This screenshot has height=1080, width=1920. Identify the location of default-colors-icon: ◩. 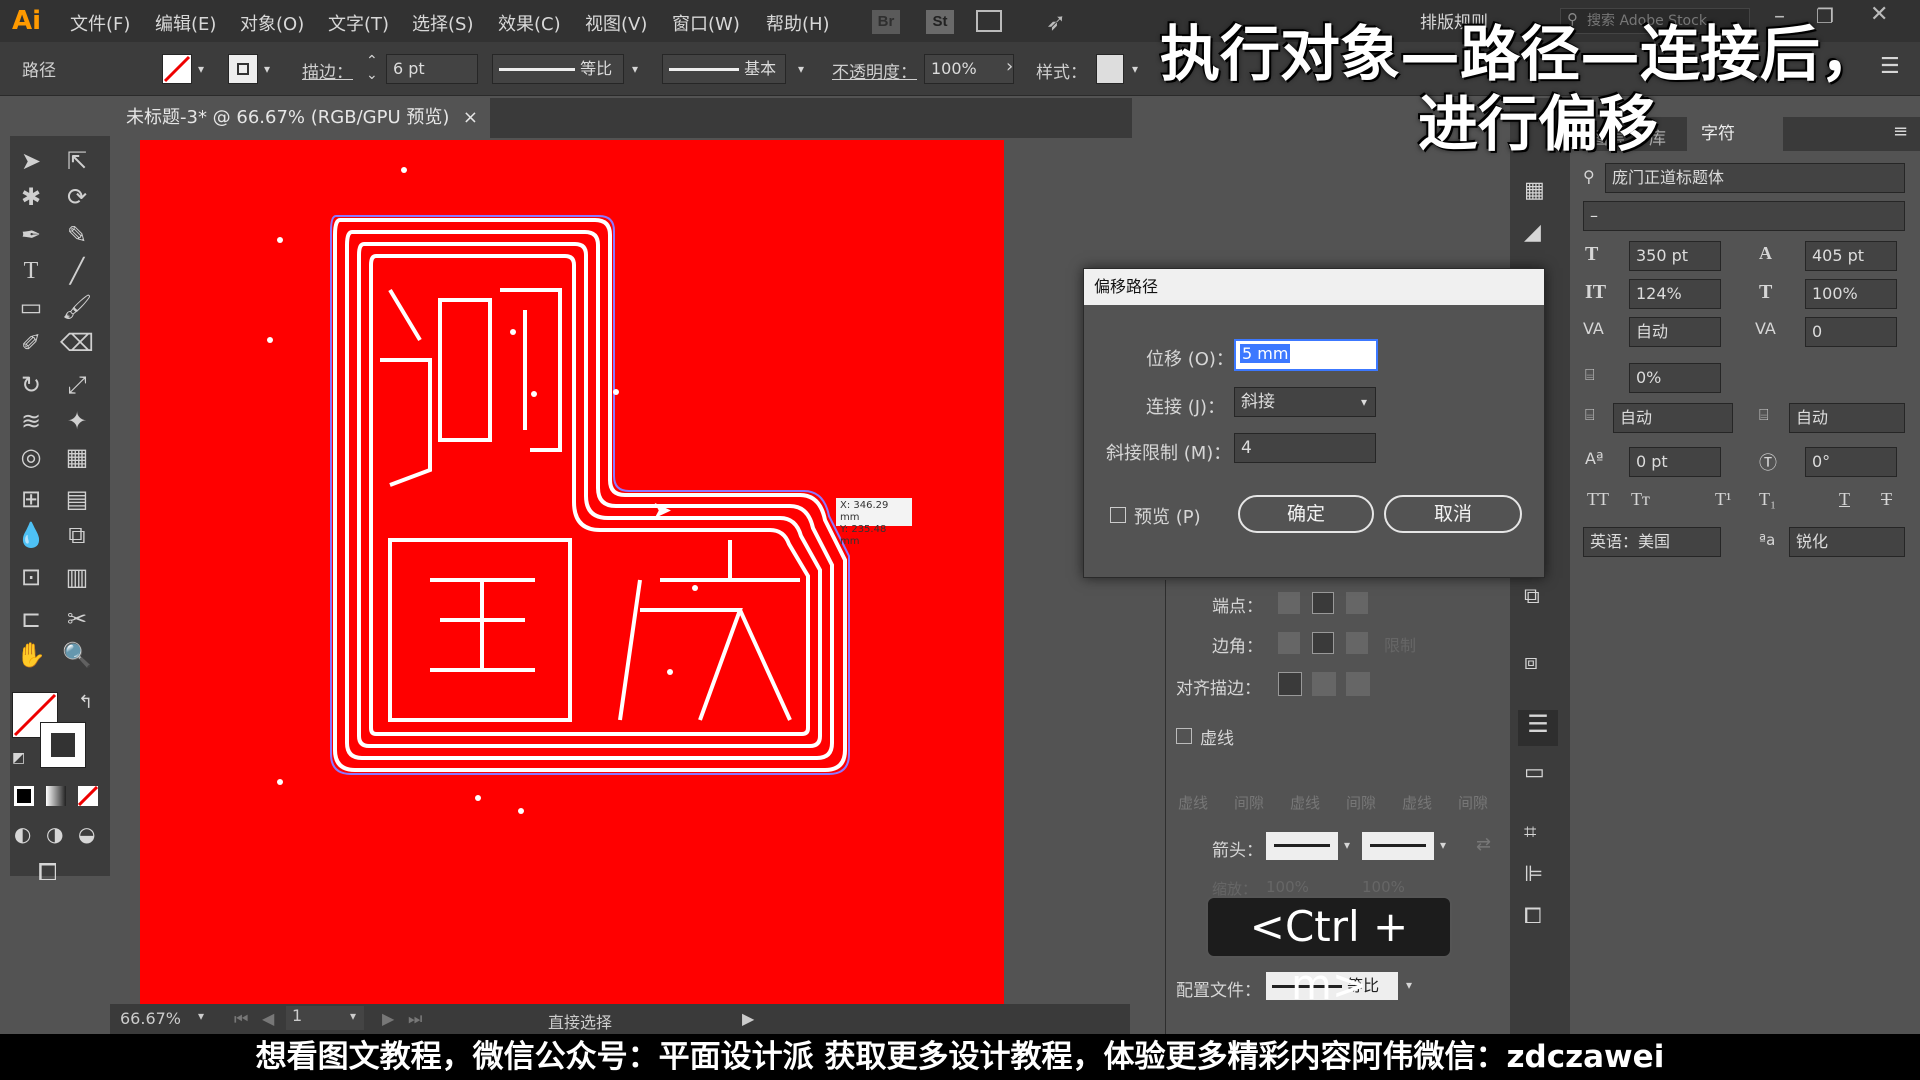
(18, 758).